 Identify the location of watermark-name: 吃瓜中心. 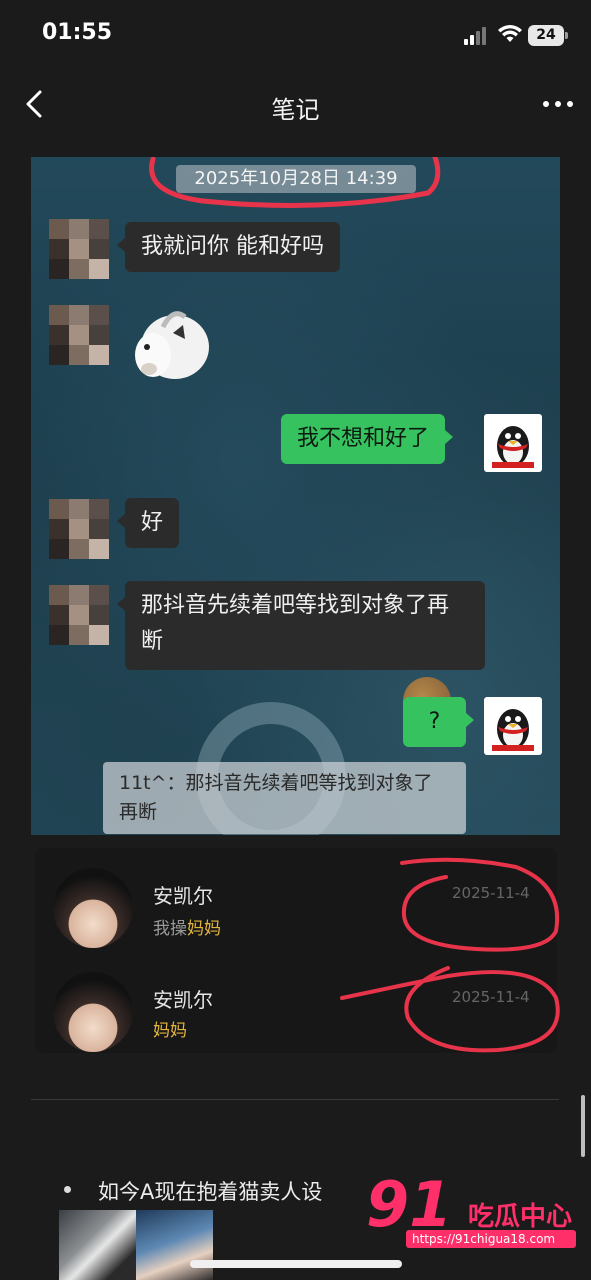
(520, 1217).